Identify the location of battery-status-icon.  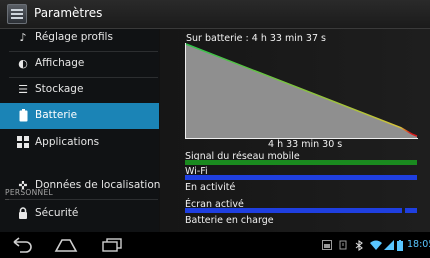
(400, 245).